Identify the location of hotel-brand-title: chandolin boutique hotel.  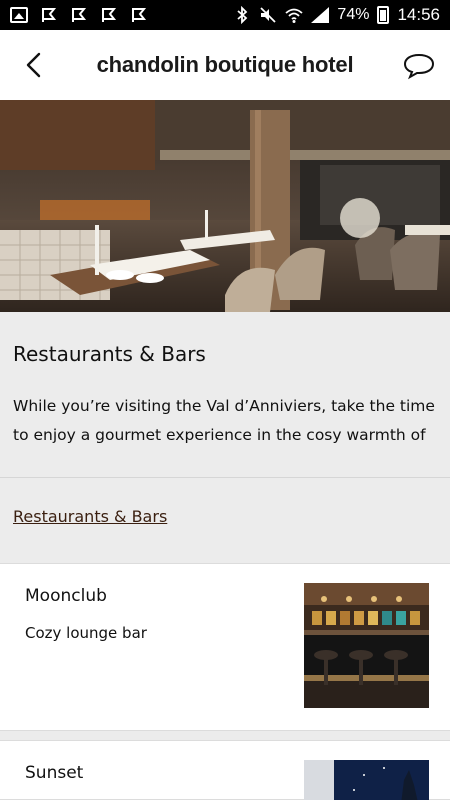
(225, 64).